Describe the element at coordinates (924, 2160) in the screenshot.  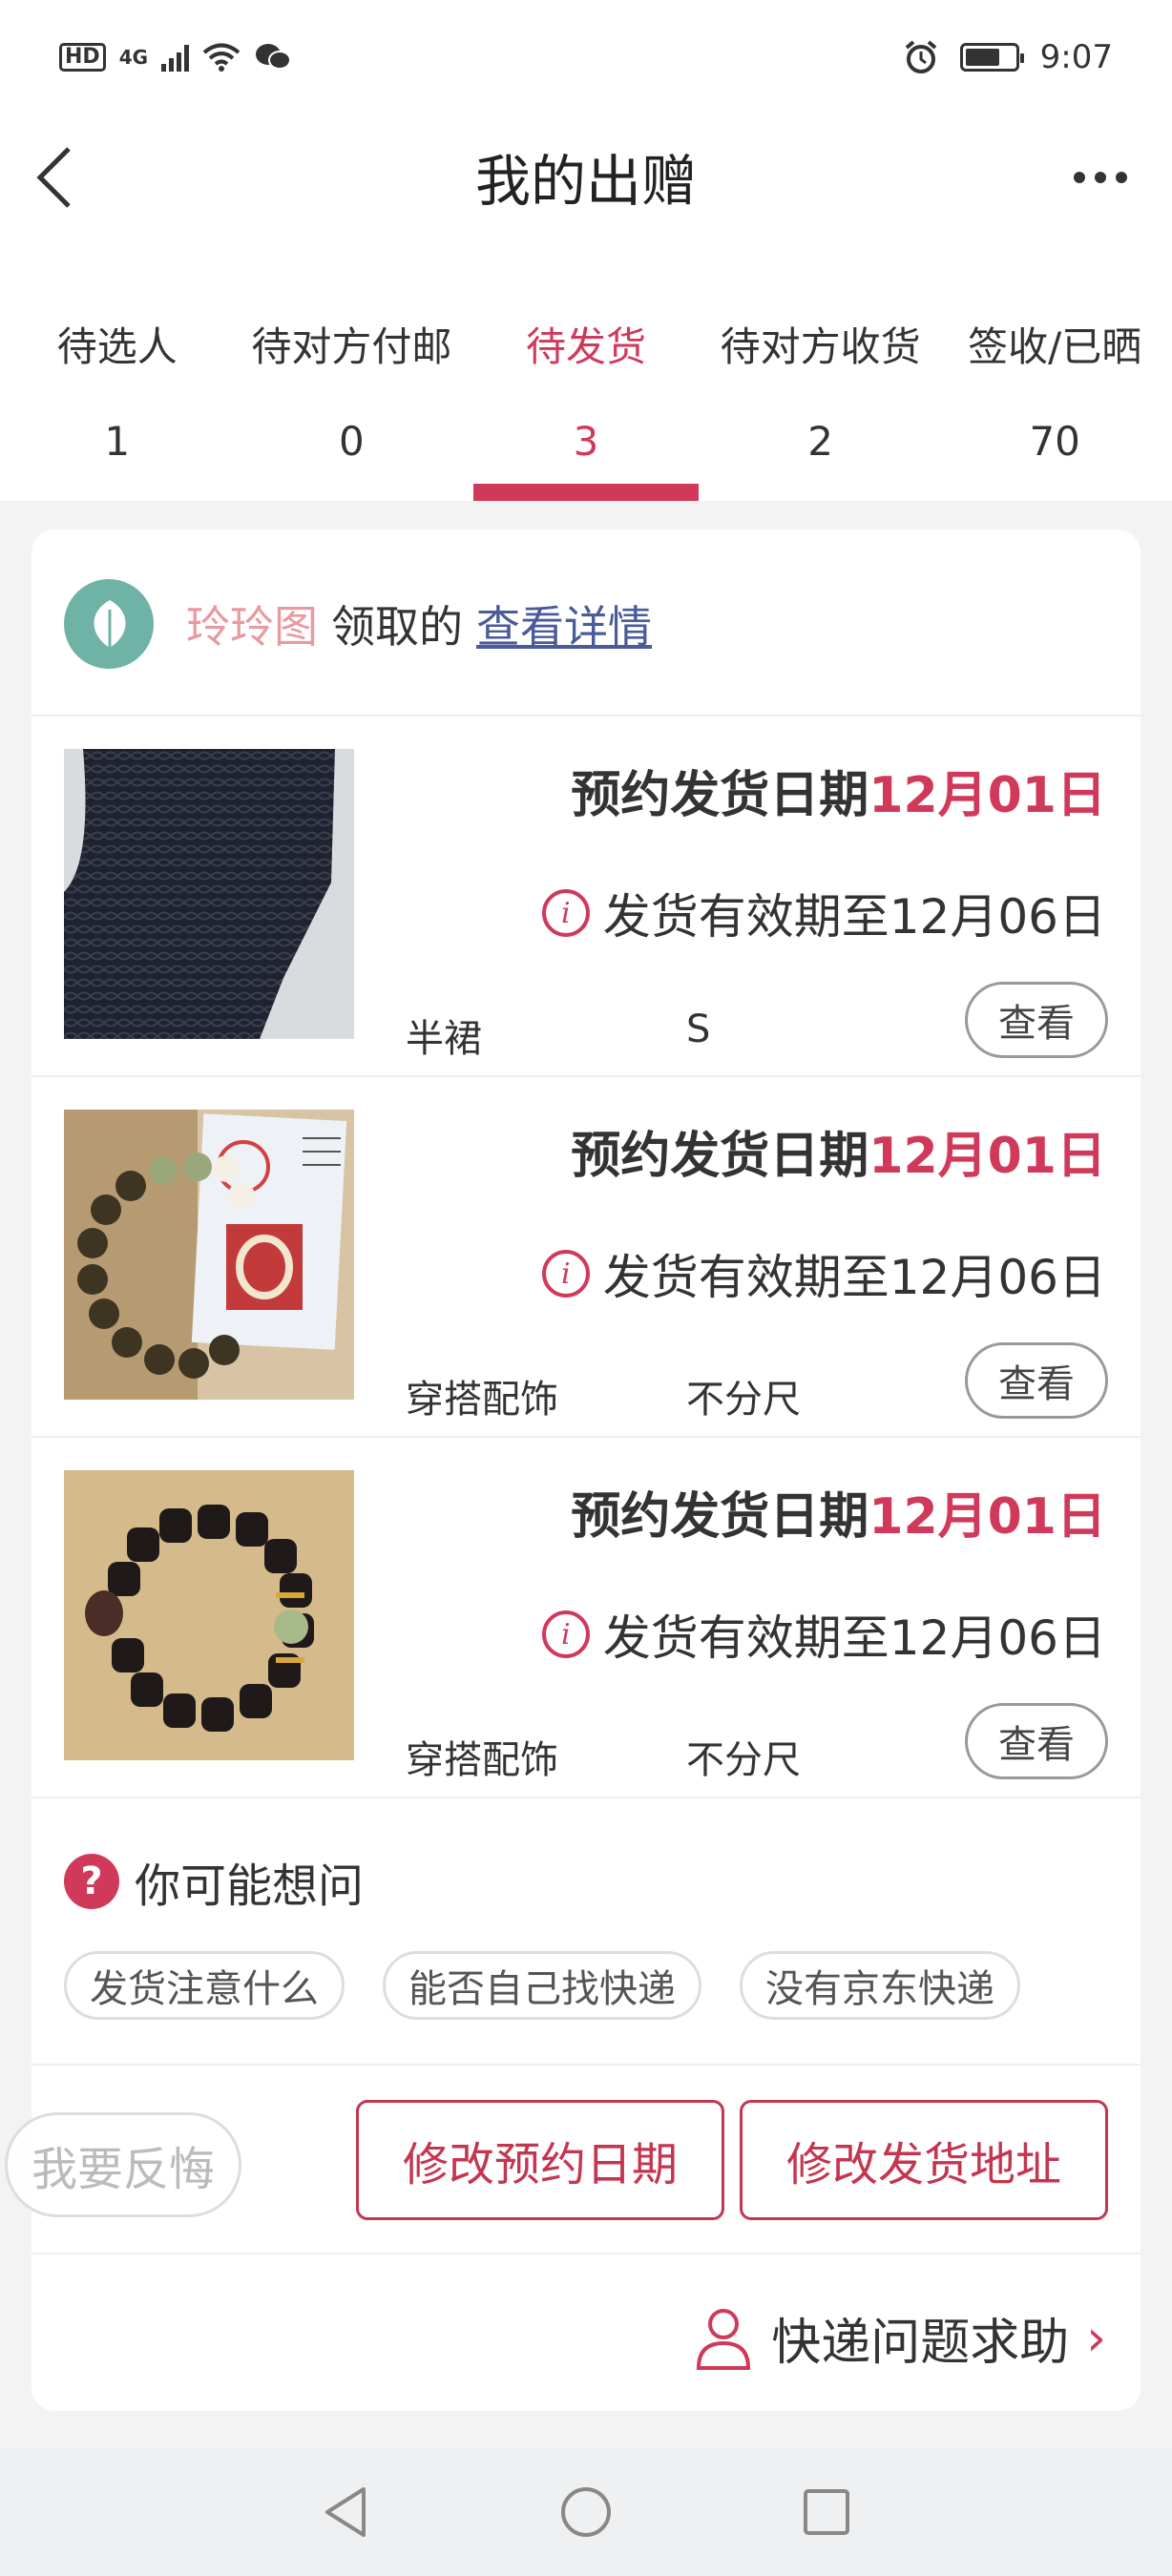
I see `change-shipping-address-button: 修改发货地址` at that location.